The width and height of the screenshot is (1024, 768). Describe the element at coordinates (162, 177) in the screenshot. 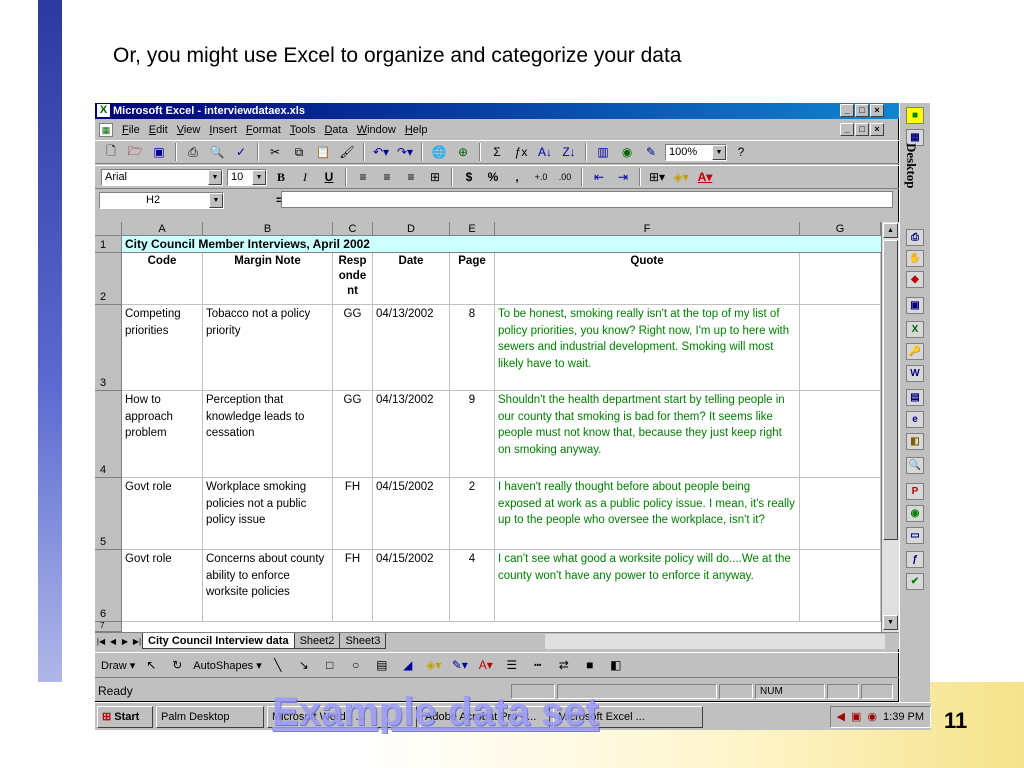

I see `font-select: Arial ▼` at that location.